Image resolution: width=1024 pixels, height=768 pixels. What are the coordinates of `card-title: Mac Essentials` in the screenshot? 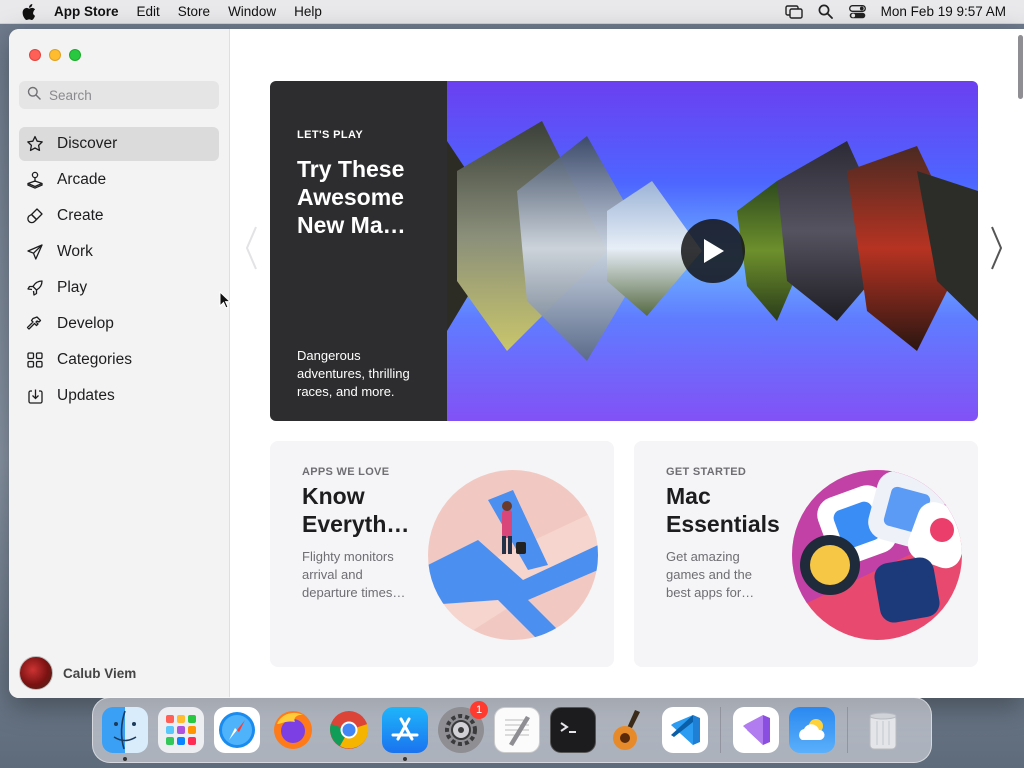 It's located at (723, 510).